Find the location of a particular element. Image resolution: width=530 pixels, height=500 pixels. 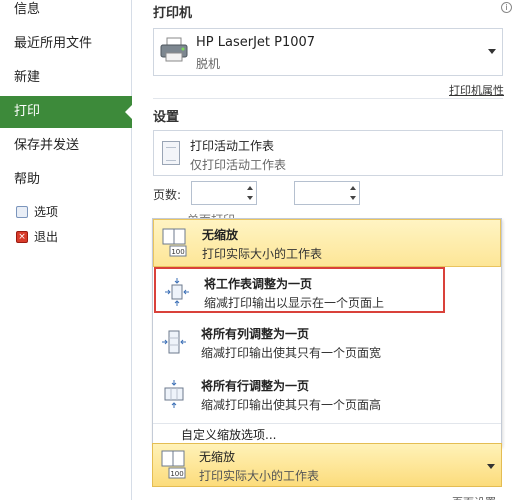

worksheet-icon is located at coordinates (171, 153).